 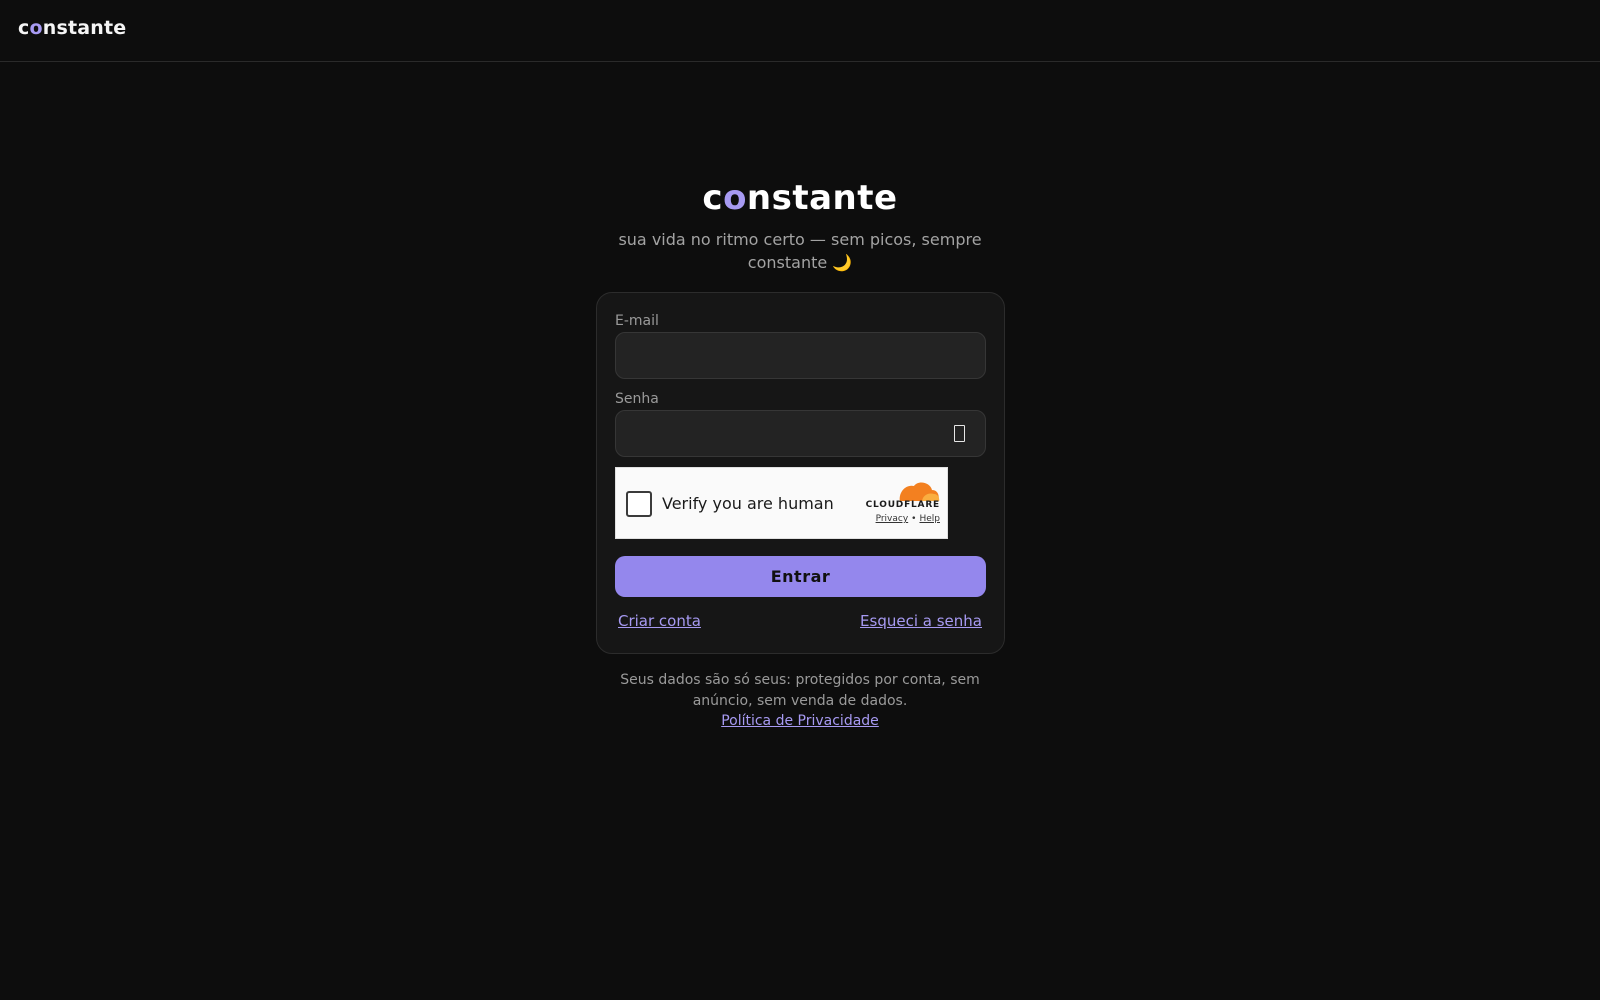 What do you see at coordinates (929, 519) in the screenshot?
I see `captcha-help-link: Help` at bounding box center [929, 519].